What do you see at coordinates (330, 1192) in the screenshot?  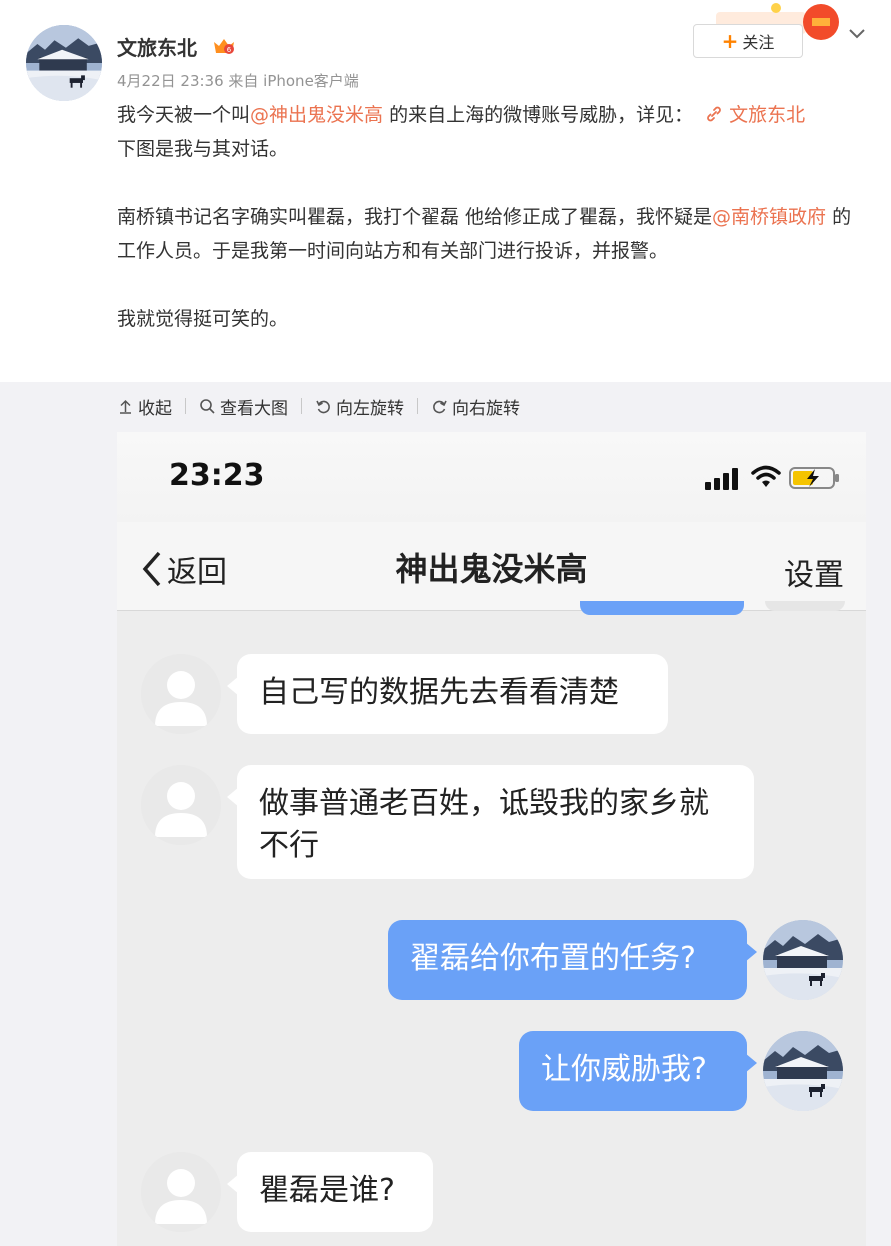 I see `message-bubble-incoming: 瞿磊是谁?` at bounding box center [330, 1192].